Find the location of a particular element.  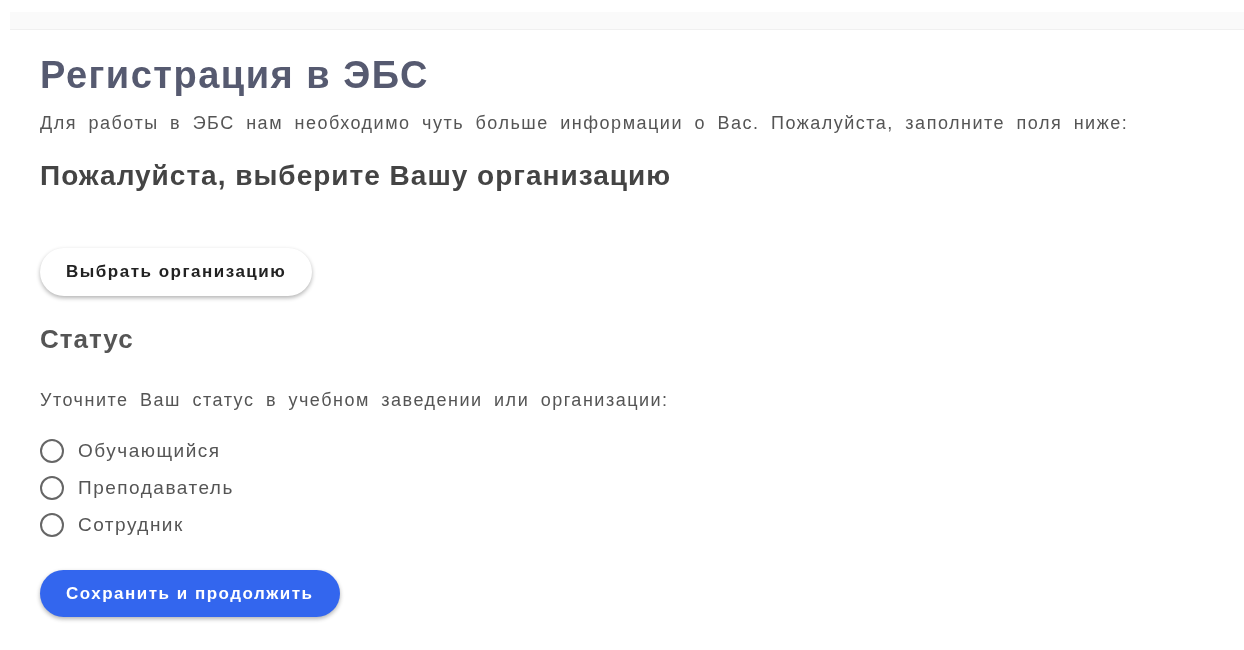

section-heading: Пожалуйста, выберите Вашу организацию is located at coordinates (356, 176).